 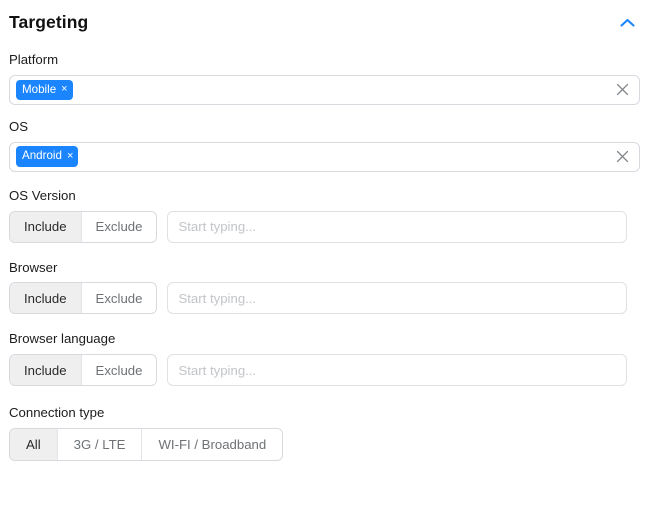 I want to click on connection-type-group: All 3G / LTE WI-FI / Broadband, so click(x=146, y=445).